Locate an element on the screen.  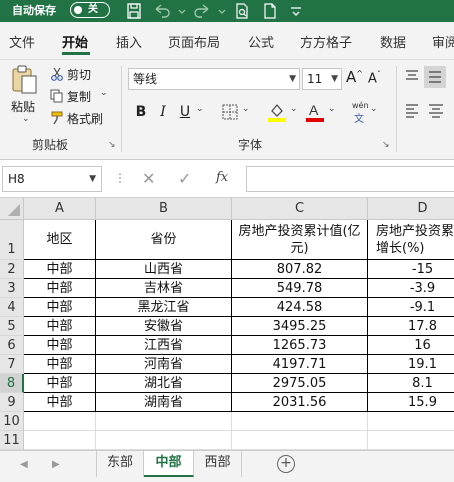
row-header-5: 5 is located at coordinates (12, 326).